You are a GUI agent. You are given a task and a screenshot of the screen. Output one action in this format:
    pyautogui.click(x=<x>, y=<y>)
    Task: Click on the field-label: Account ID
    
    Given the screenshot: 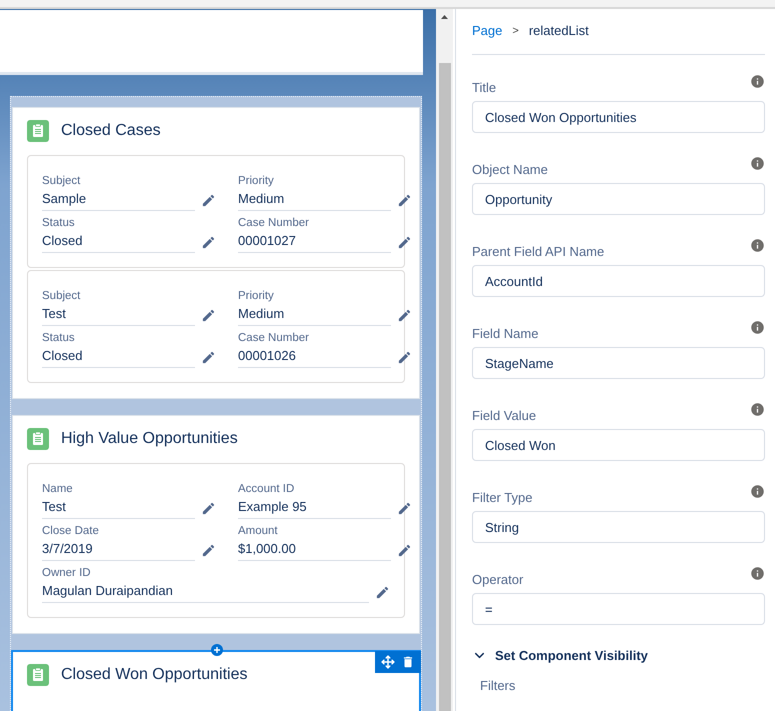 What is the action you would take?
    pyautogui.click(x=267, y=489)
    